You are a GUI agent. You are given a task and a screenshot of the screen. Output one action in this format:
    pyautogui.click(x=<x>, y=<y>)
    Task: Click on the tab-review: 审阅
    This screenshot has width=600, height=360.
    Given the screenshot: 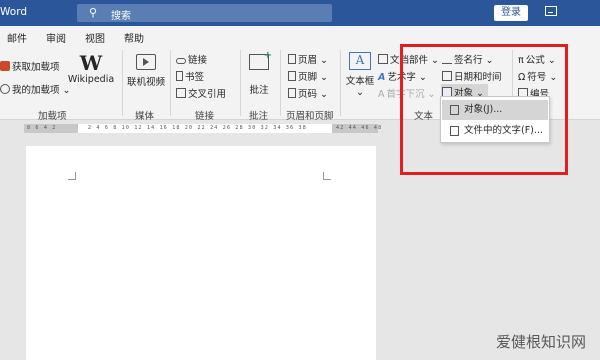 What is the action you would take?
    pyautogui.click(x=56, y=37)
    